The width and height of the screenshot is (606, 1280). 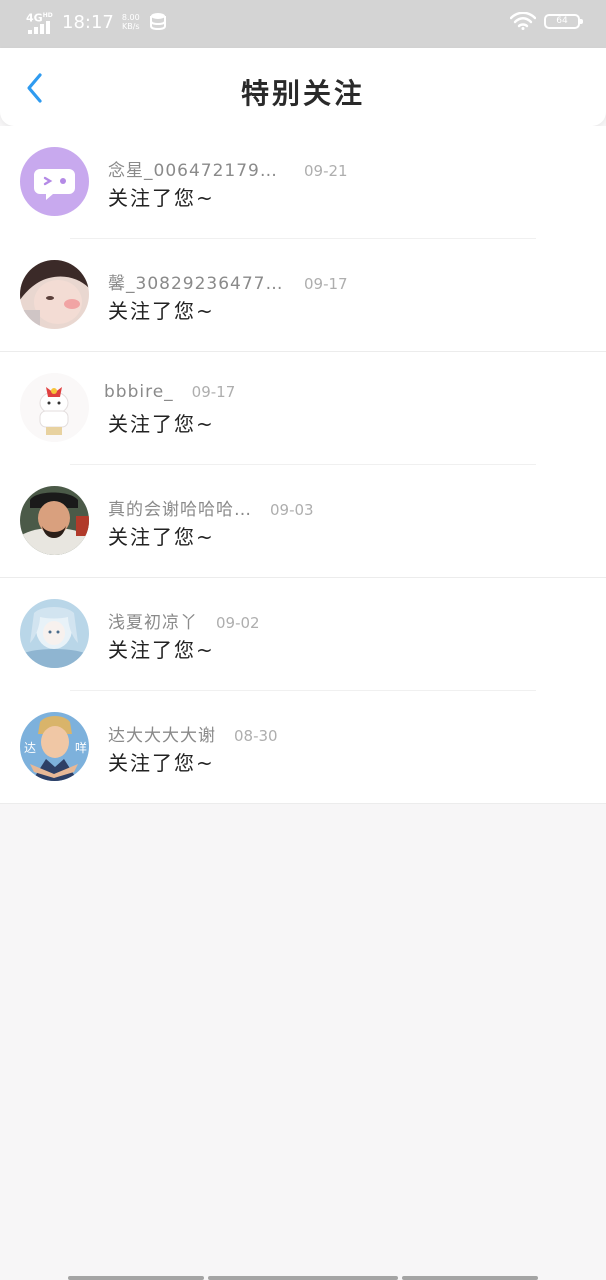 What do you see at coordinates (303, 747) in the screenshot?
I see `list-item: 达 咩 达大大大大谢 08-30 关注了您~` at bounding box center [303, 747].